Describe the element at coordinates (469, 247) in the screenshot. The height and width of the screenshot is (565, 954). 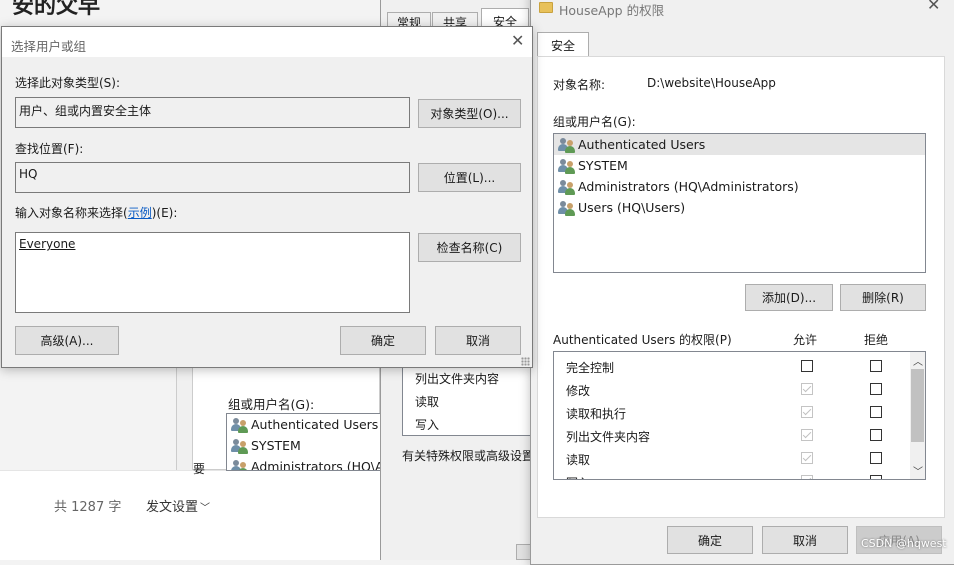
I see `check-names-button: 检查名称(C)` at that location.